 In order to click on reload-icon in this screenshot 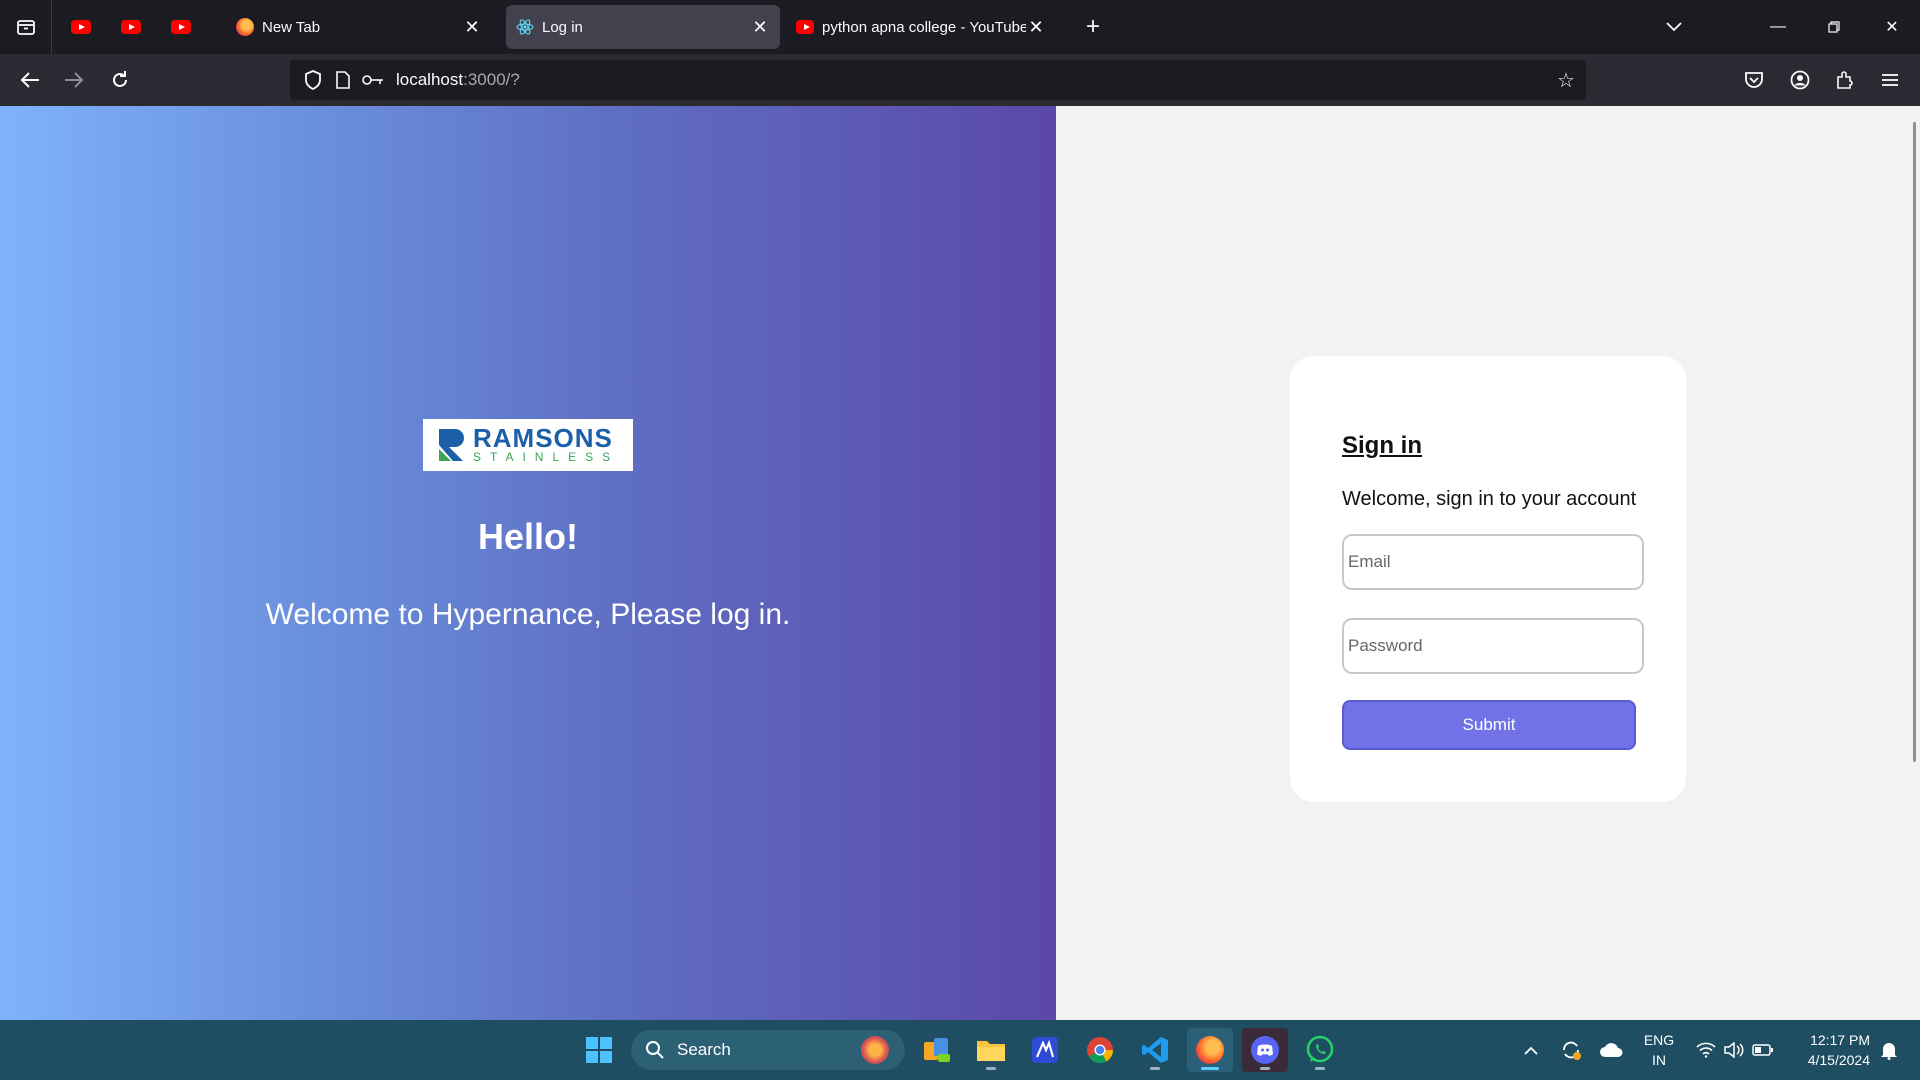, I will do `click(120, 79)`.